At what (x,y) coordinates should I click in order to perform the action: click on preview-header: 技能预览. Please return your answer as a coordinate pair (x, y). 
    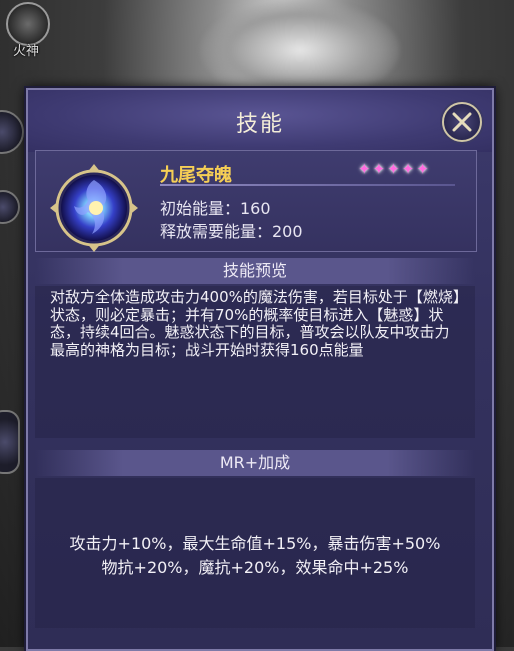
    Looking at the image, I should click on (255, 271).